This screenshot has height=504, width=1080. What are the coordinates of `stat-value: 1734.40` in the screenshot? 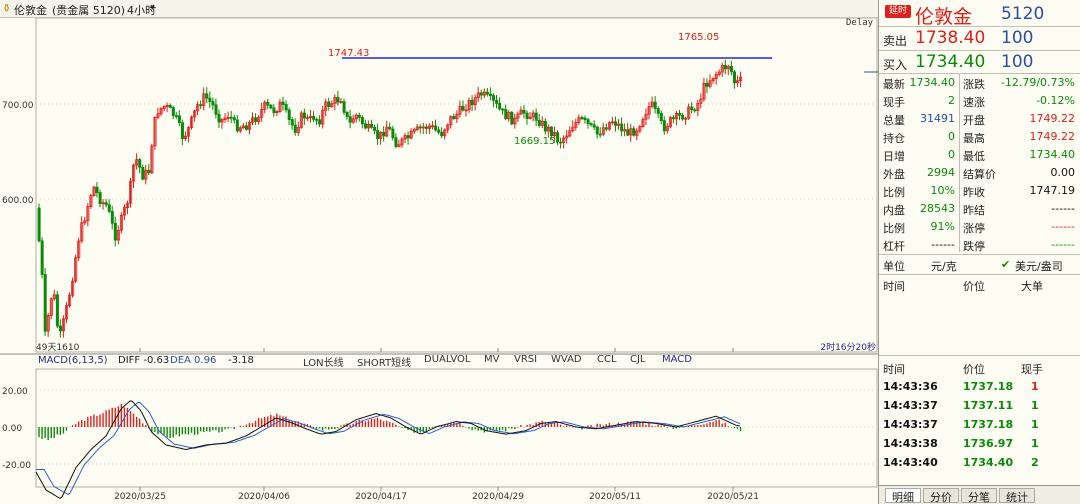 It's located at (1052, 154).